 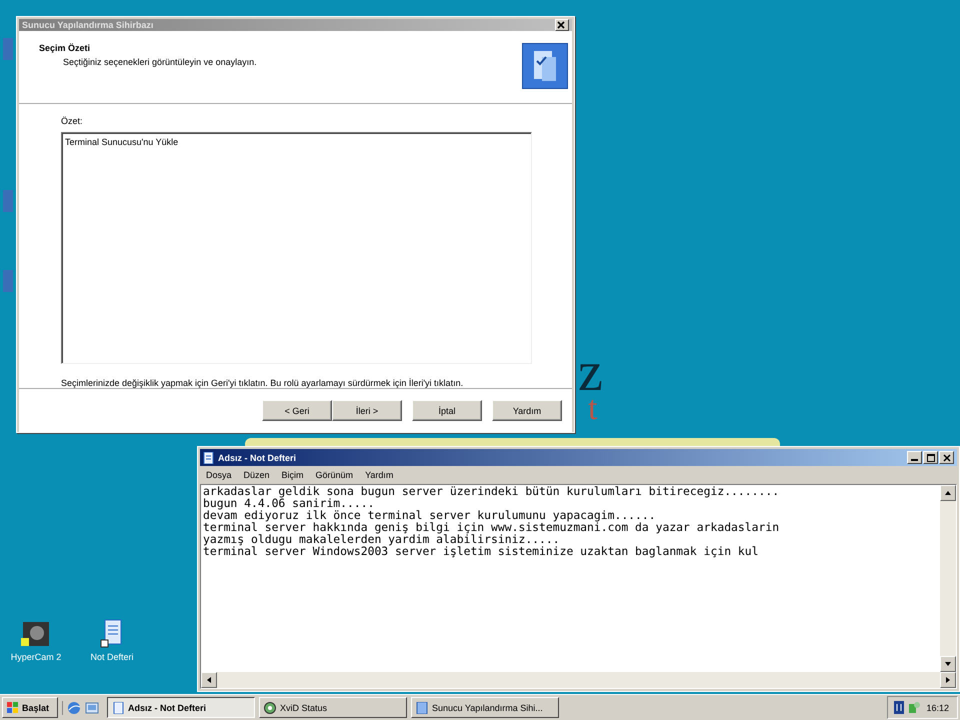 I want to click on taskbar-button: Adsız - Not Defteri, so click(x=181, y=707).